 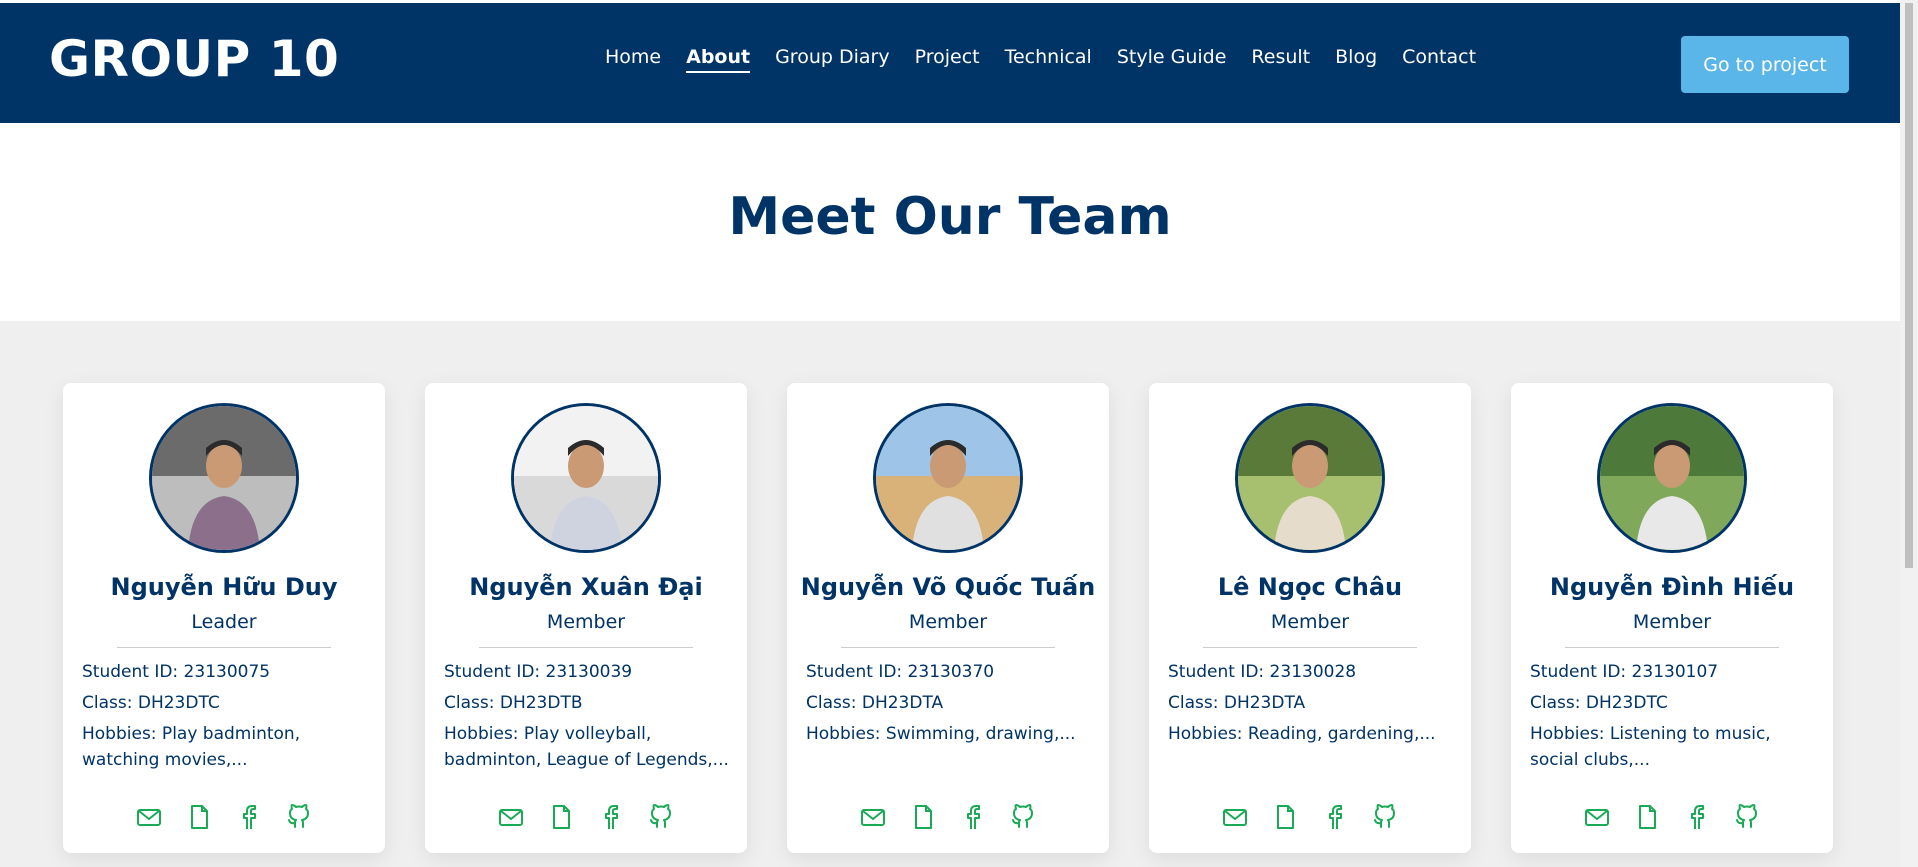 I want to click on member-name: Nguyễn Hữu Duy, so click(x=224, y=587).